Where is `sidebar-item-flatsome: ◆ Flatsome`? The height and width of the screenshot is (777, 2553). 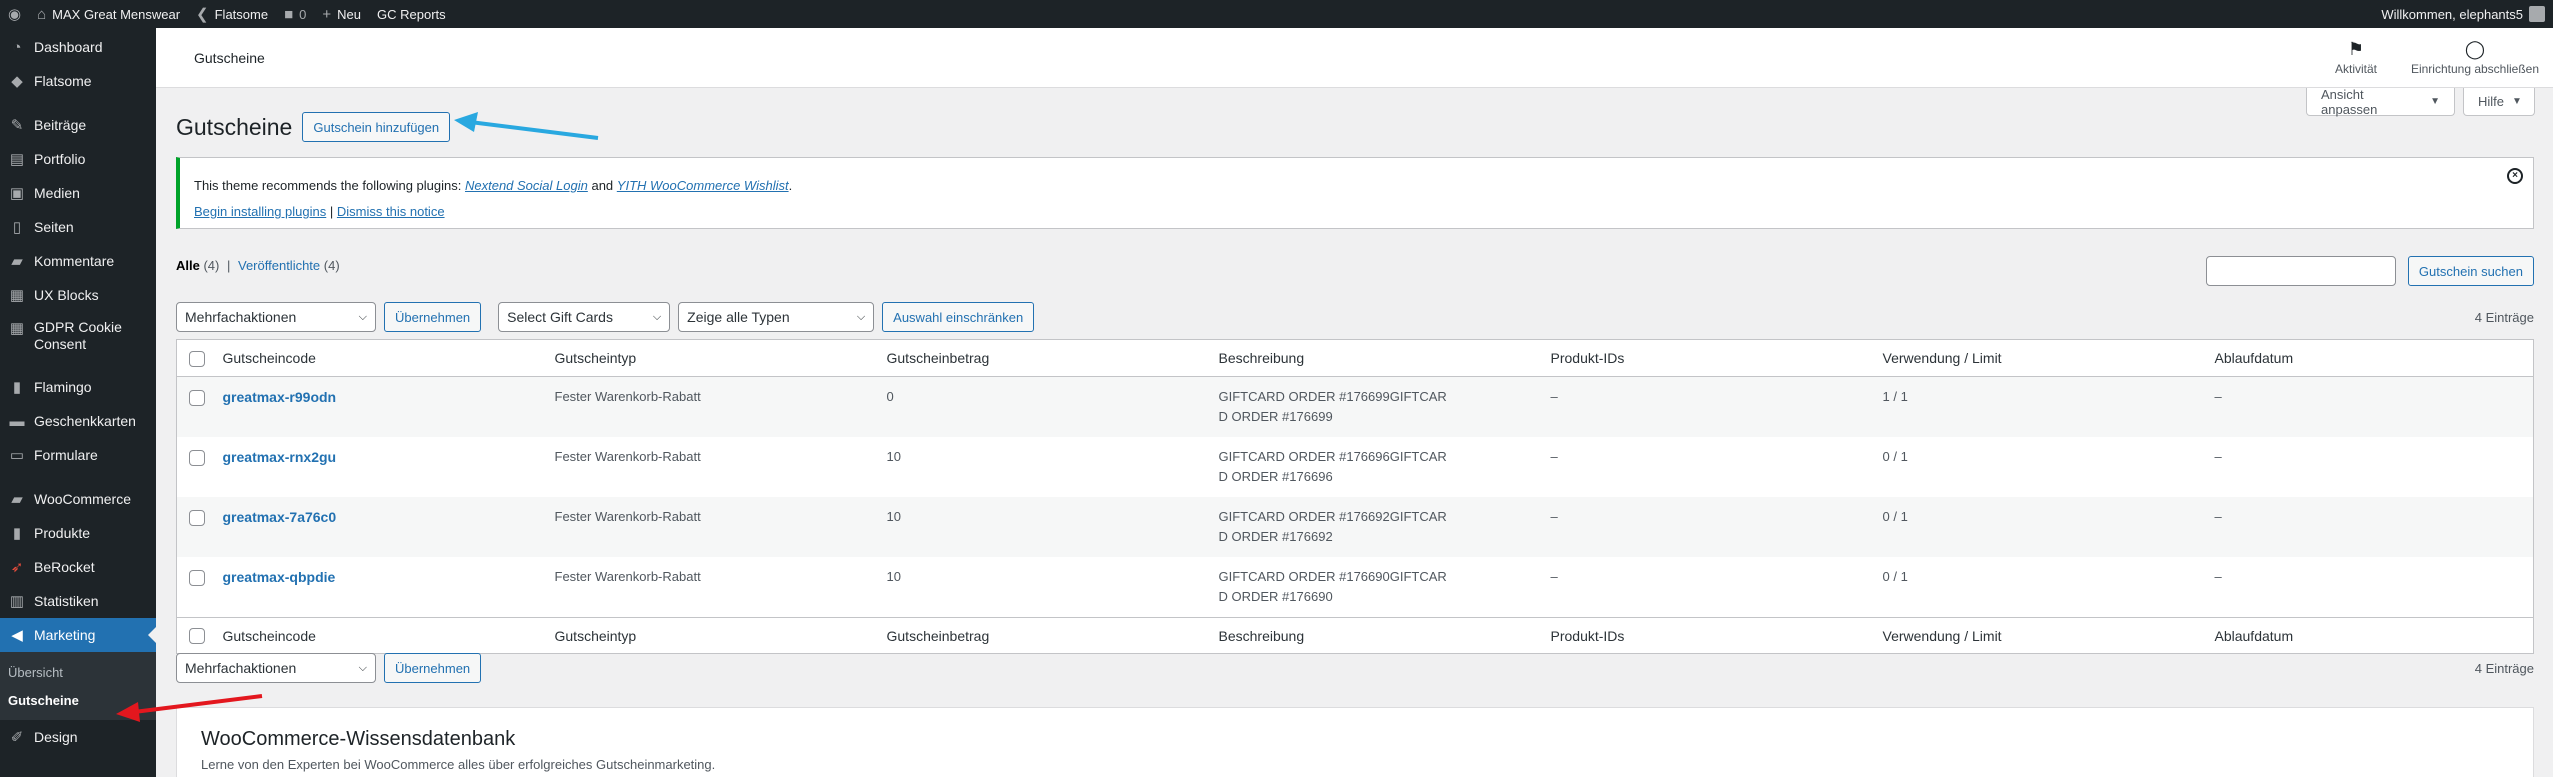 sidebar-item-flatsome: ◆ Flatsome is located at coordinates (78, 81).